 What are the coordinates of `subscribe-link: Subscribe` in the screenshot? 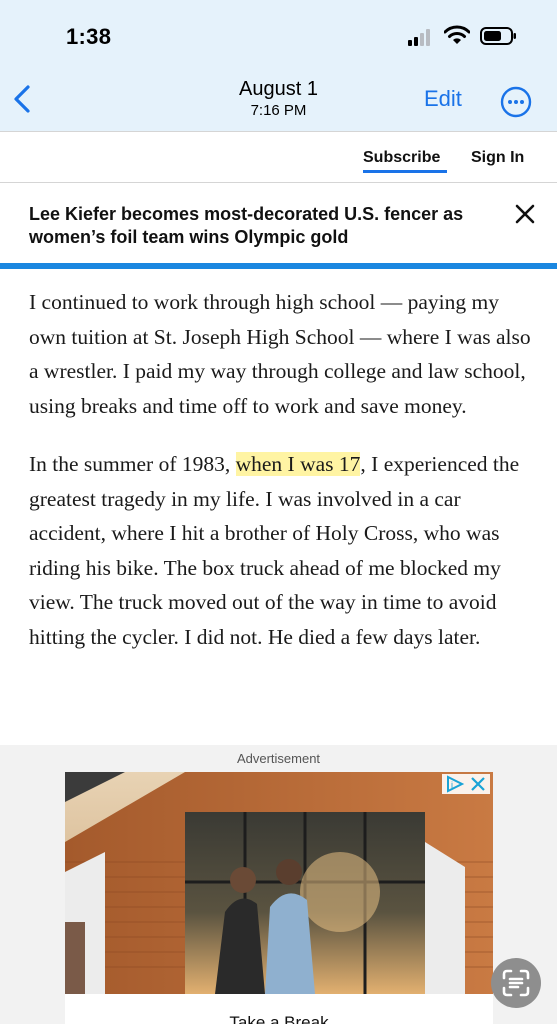 It's located at (401, 158).